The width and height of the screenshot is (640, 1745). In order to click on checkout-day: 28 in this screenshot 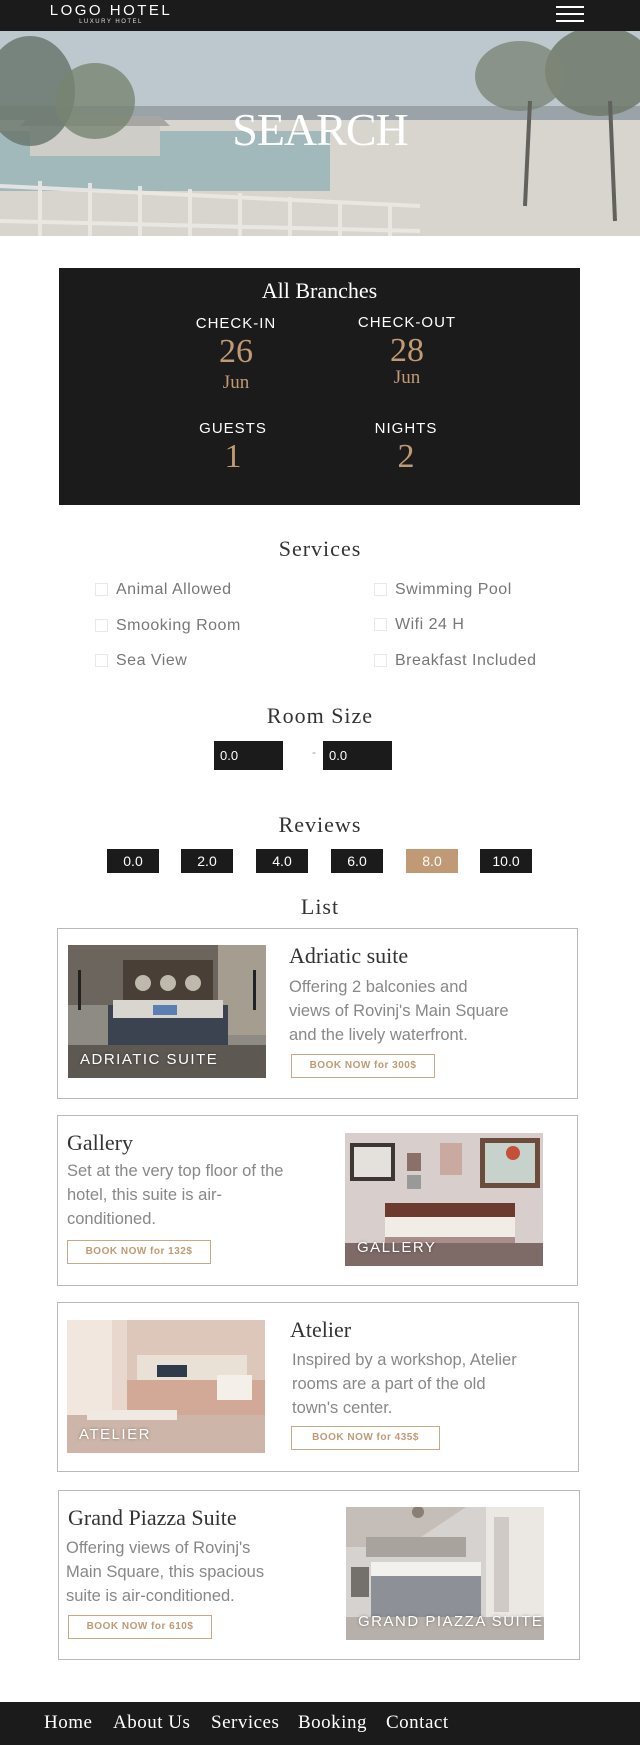, I will do `click(407, 350)`.